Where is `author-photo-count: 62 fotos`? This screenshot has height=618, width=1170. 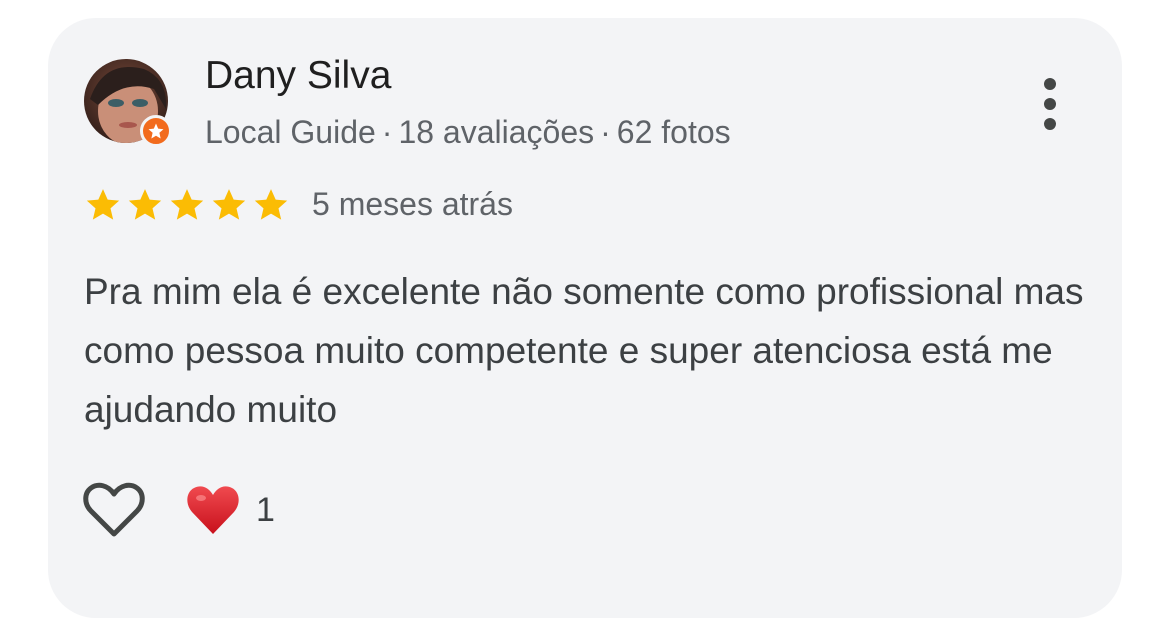
author-photo-count: 62 fotos is located at coordinates (673, 132).